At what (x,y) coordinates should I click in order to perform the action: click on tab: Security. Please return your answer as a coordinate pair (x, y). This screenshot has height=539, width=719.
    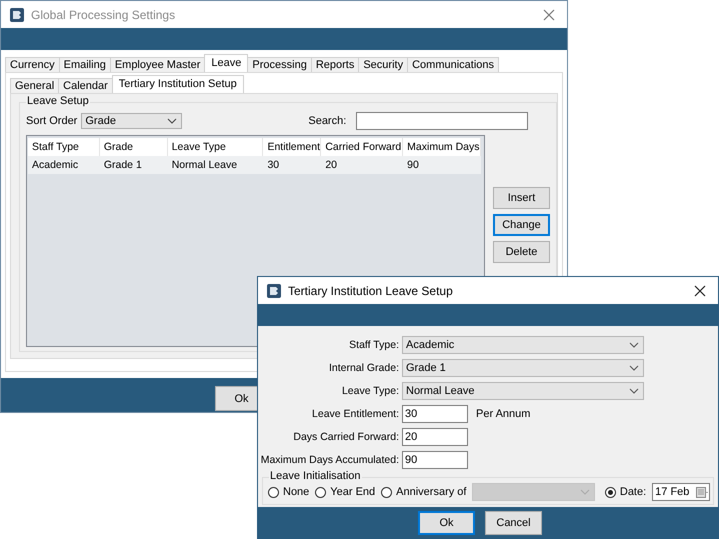
    Looking at the image, I should click on (383, 64).